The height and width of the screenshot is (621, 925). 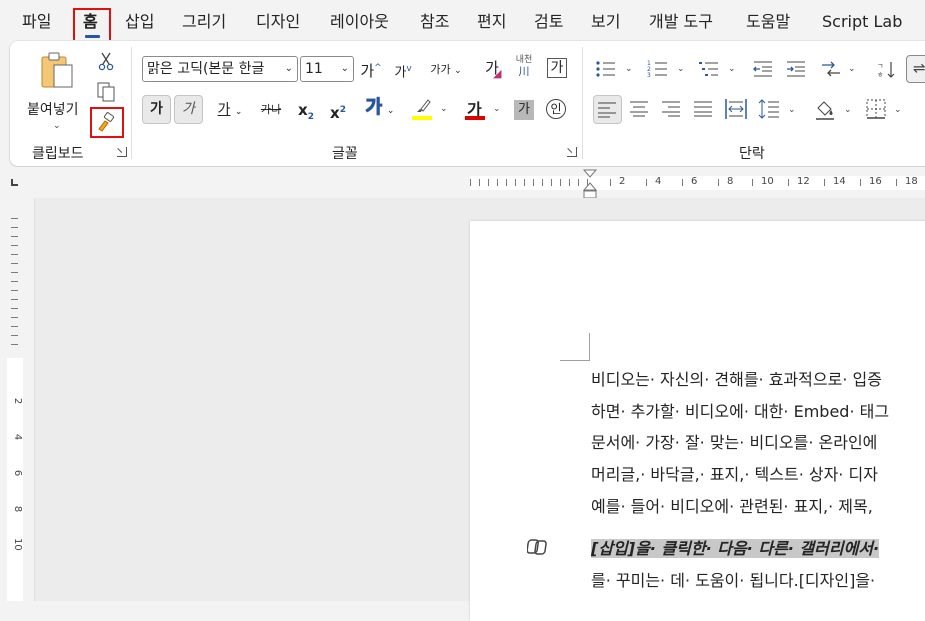 I want to click on strikethrough-label: 가나, so click(x=271, y=109).